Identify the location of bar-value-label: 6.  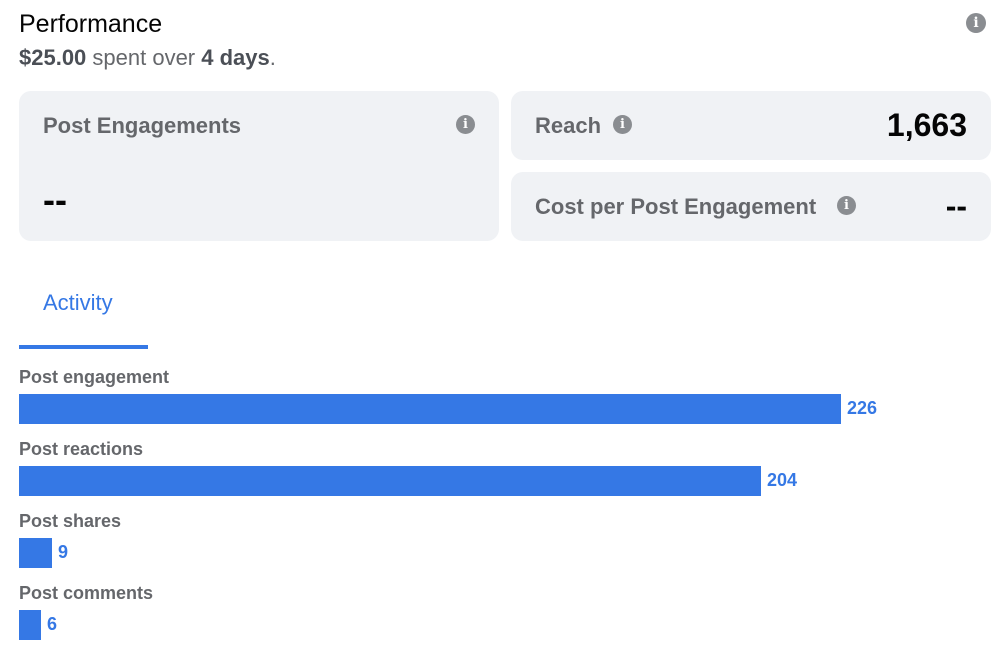
(52, 624).